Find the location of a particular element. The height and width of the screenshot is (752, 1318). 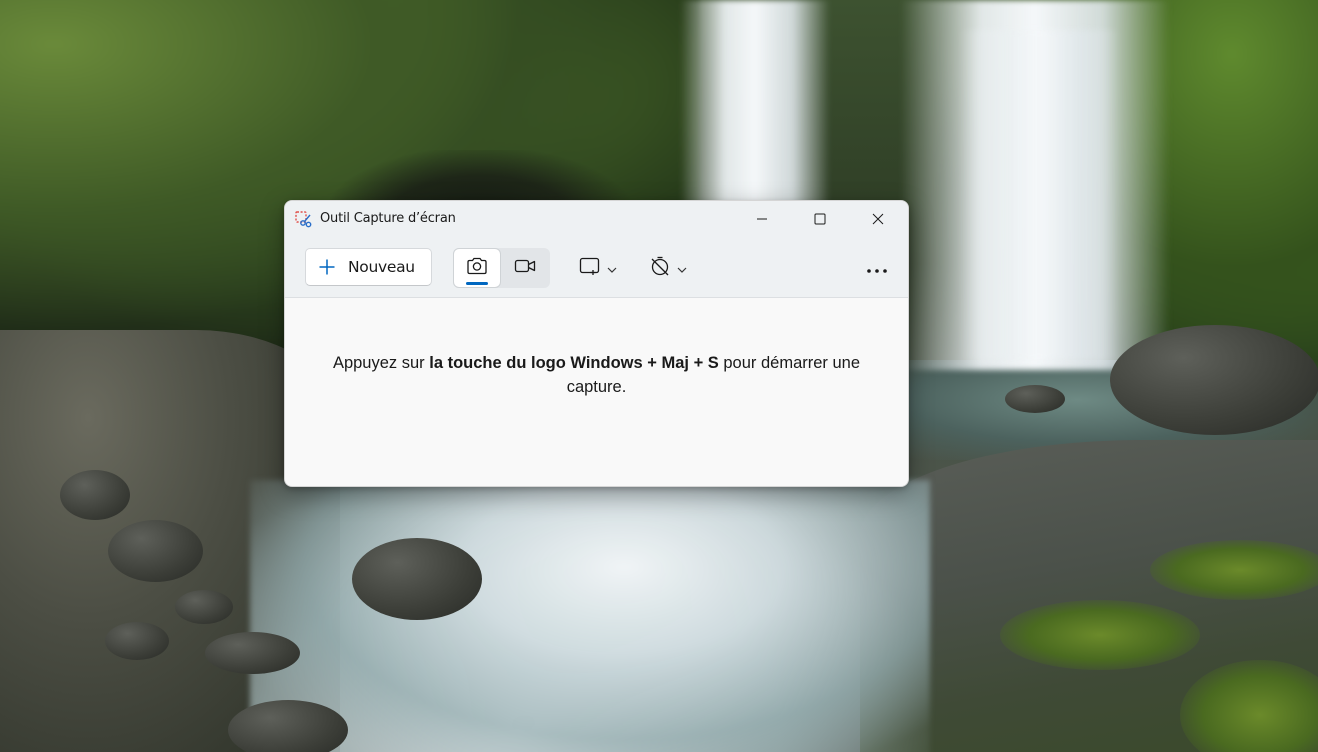

new-capture-button: Nouveau is located at coordinates (368, 267).